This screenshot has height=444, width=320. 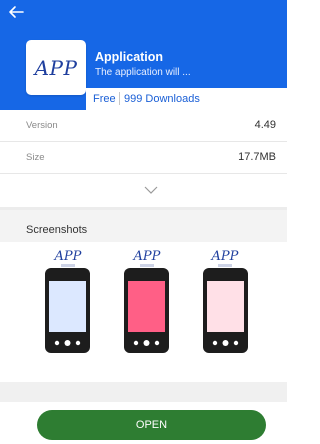 What do you see at coordinates (129, 57) in the screenshot?
I see `app-title: Application` at bounding box center [129, 57].